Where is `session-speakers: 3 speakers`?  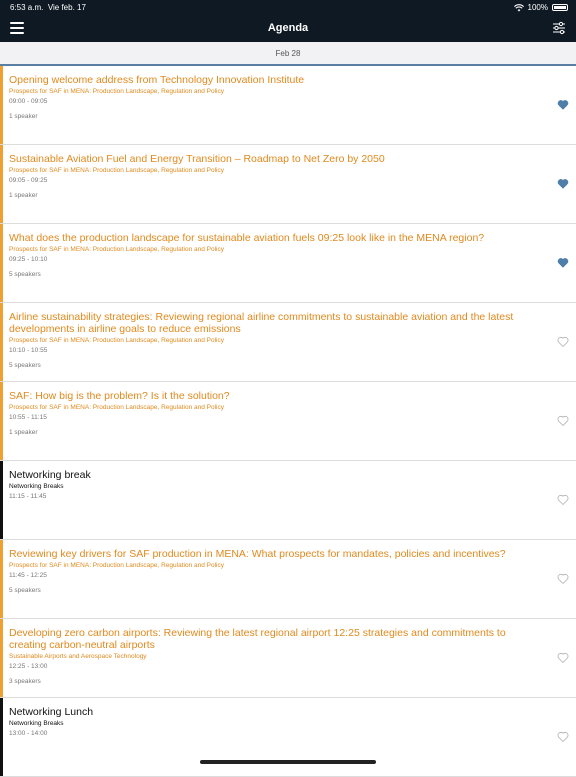 session-speakers: 3 speakers is located at coordinates (25, 681).